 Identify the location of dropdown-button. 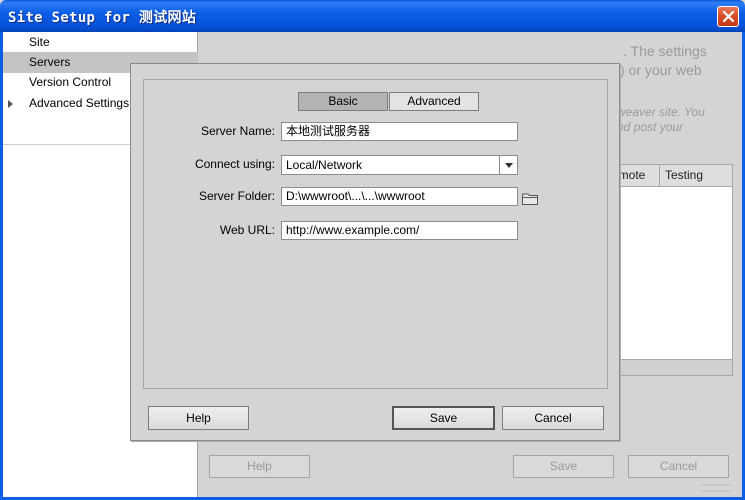
(508, 165).